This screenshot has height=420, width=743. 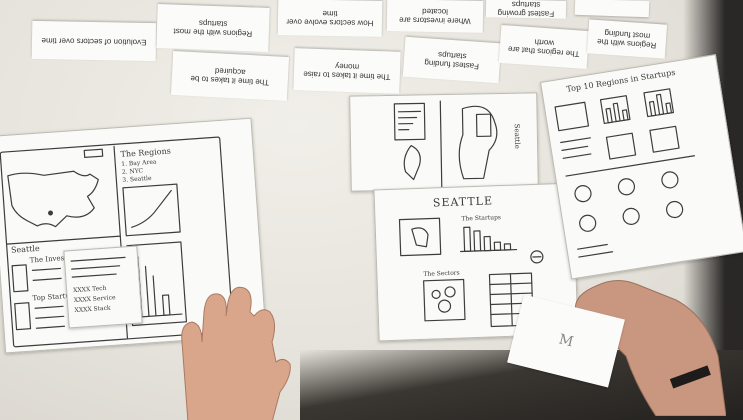 What do you see at coordinates (236, 353) in the screenshot?
I see `left-hand` at bounding box center [236, 353].